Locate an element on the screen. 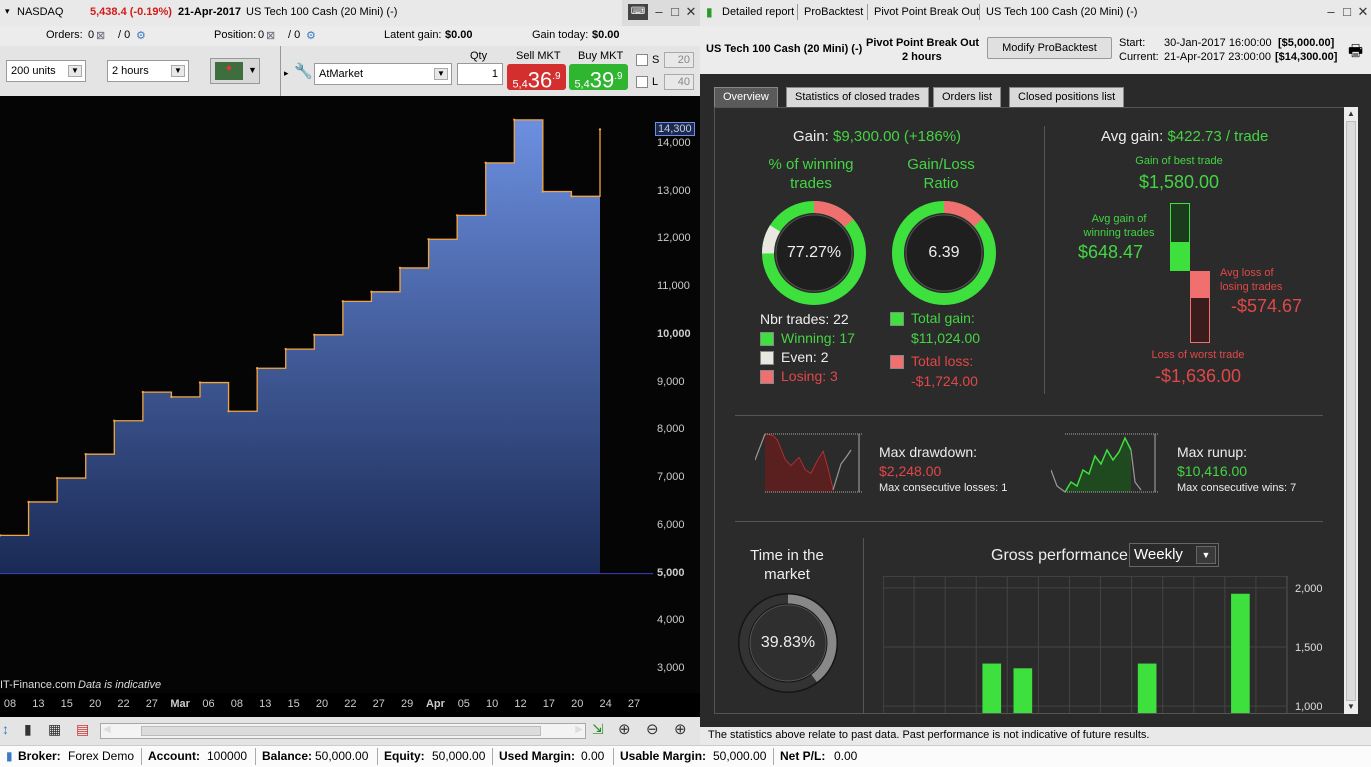 The height and width of the screenshot is (767, 1371). time-tick-label: 13 is located at coordinates (38, 704).